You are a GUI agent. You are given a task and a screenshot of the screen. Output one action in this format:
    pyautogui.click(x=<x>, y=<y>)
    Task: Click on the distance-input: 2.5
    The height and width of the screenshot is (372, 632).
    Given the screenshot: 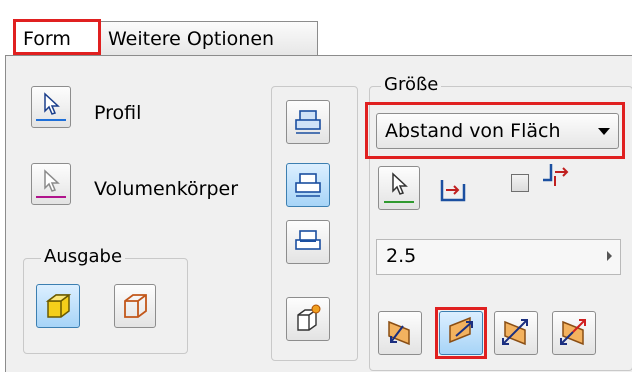 What is the action you would take?
    pyautogui.click(x=498, y=257)
    